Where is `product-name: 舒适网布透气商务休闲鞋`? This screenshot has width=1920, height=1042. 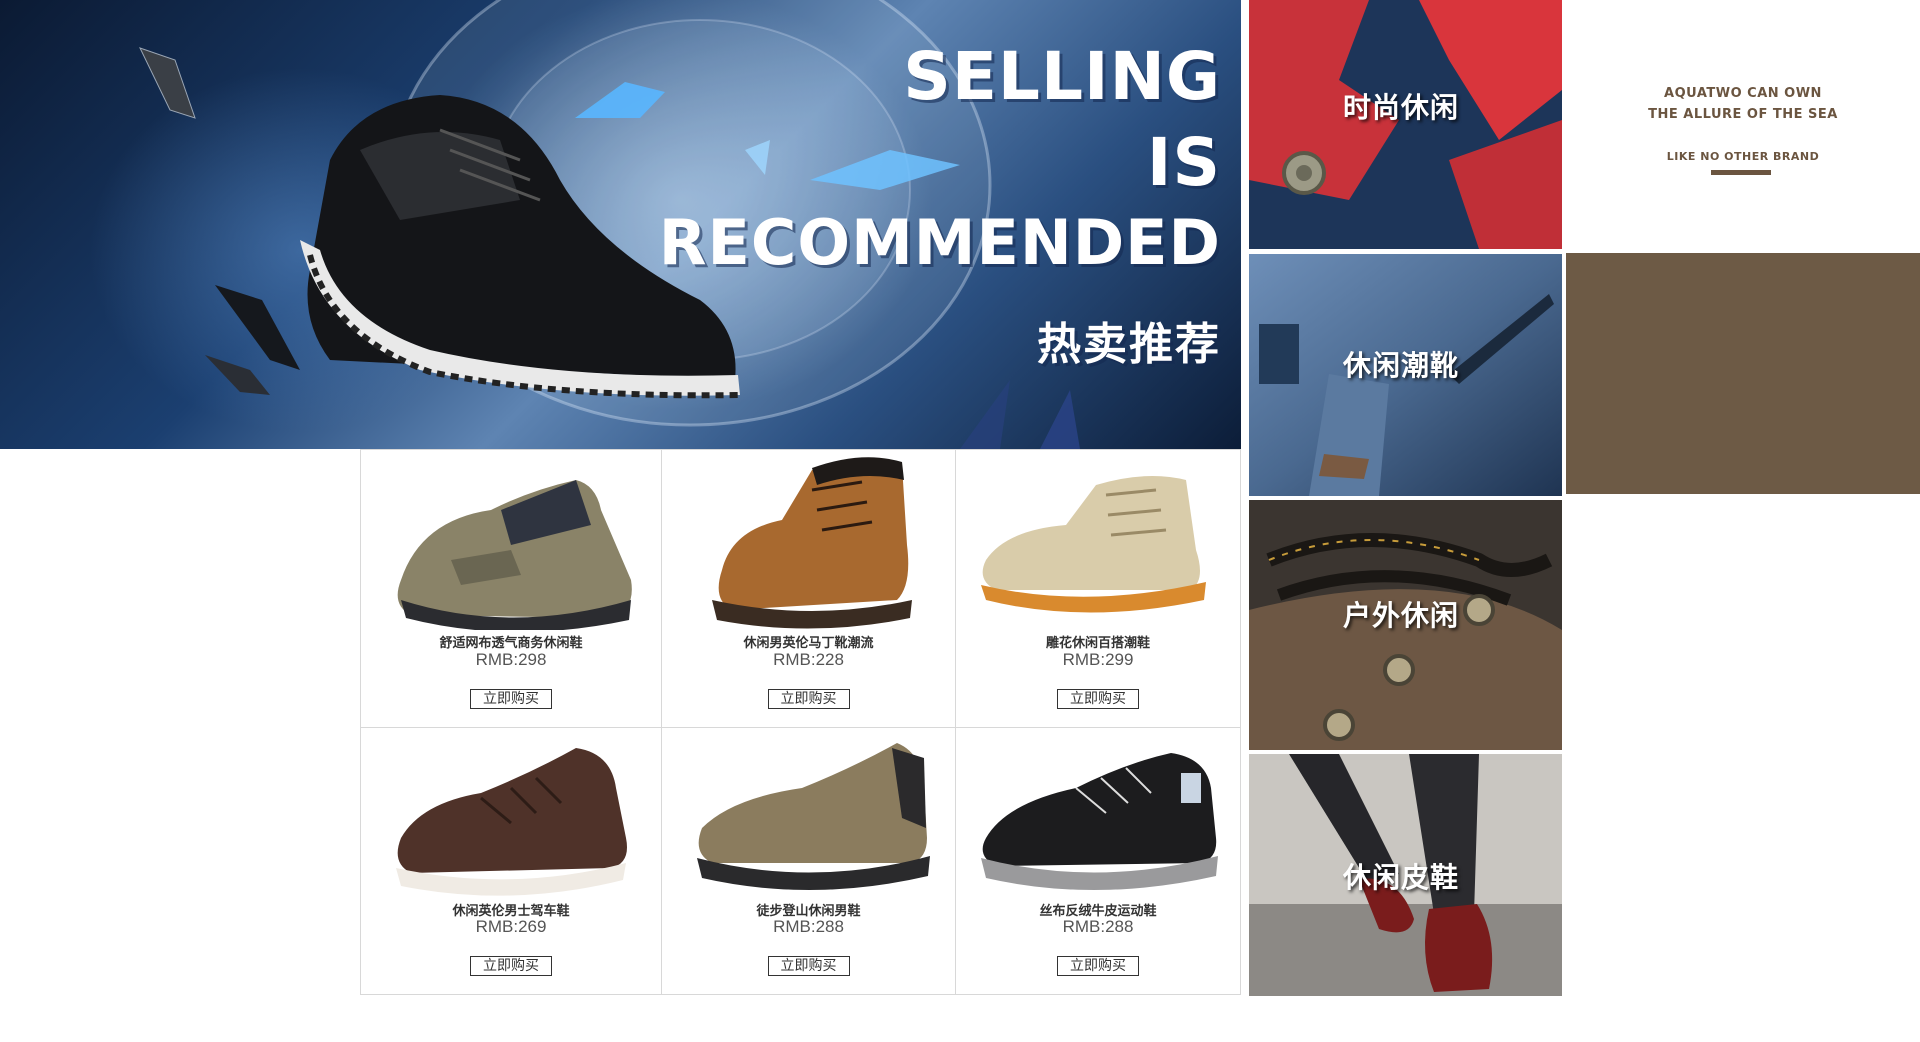 product-name: 舒适网布透气商务休闲鞋 is located at coordinates (511, 643).